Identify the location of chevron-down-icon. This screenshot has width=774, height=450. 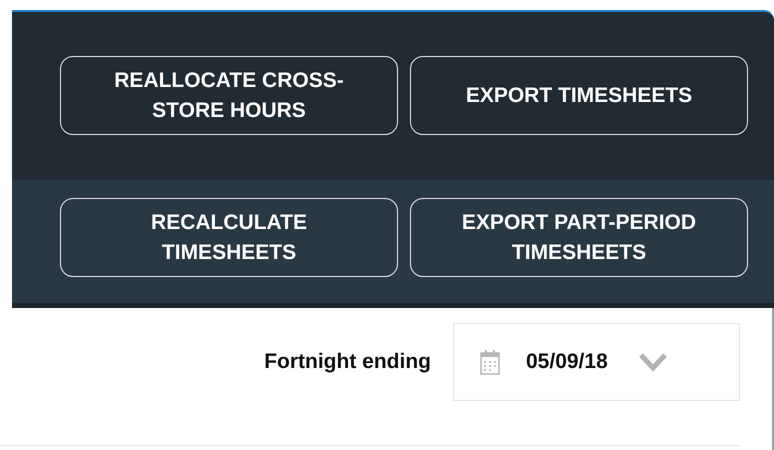
(653, 362).